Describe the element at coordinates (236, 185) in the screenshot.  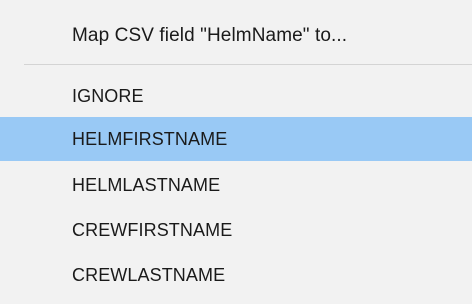
I see `menu-item-helmlastname: HELMLASTNAME` at that location.